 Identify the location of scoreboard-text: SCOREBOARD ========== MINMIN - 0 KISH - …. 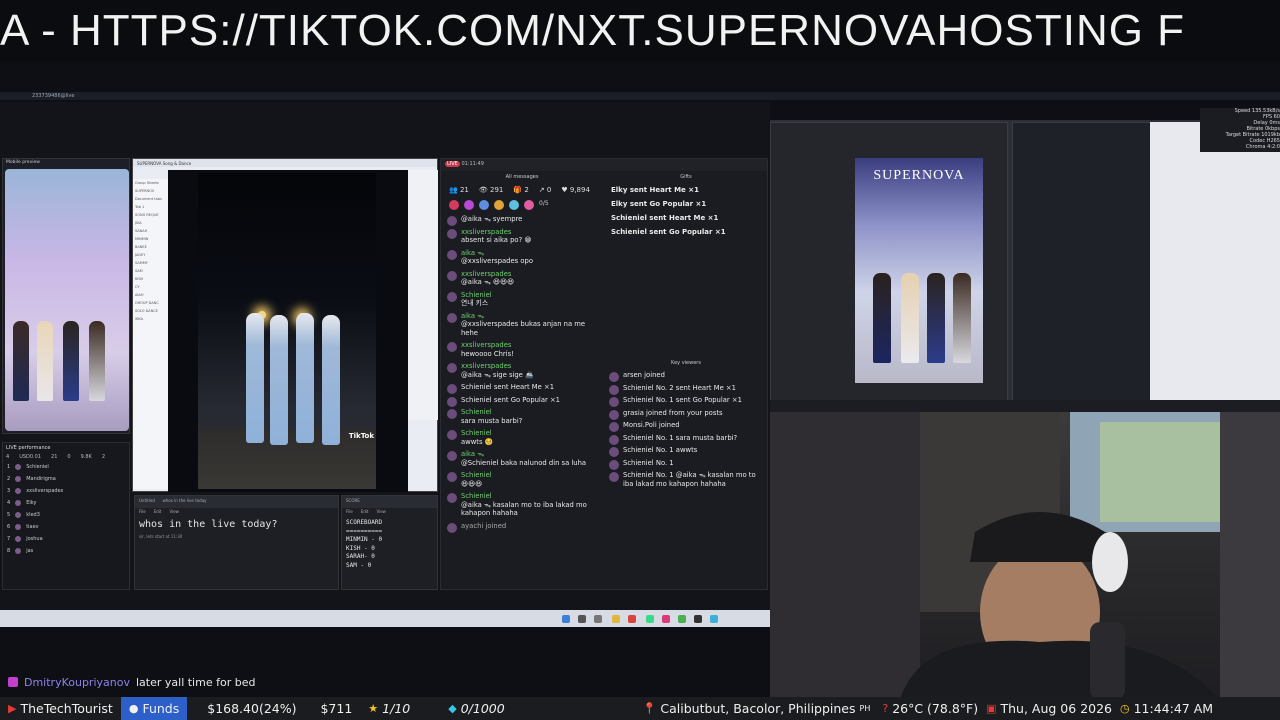
(389, 544).